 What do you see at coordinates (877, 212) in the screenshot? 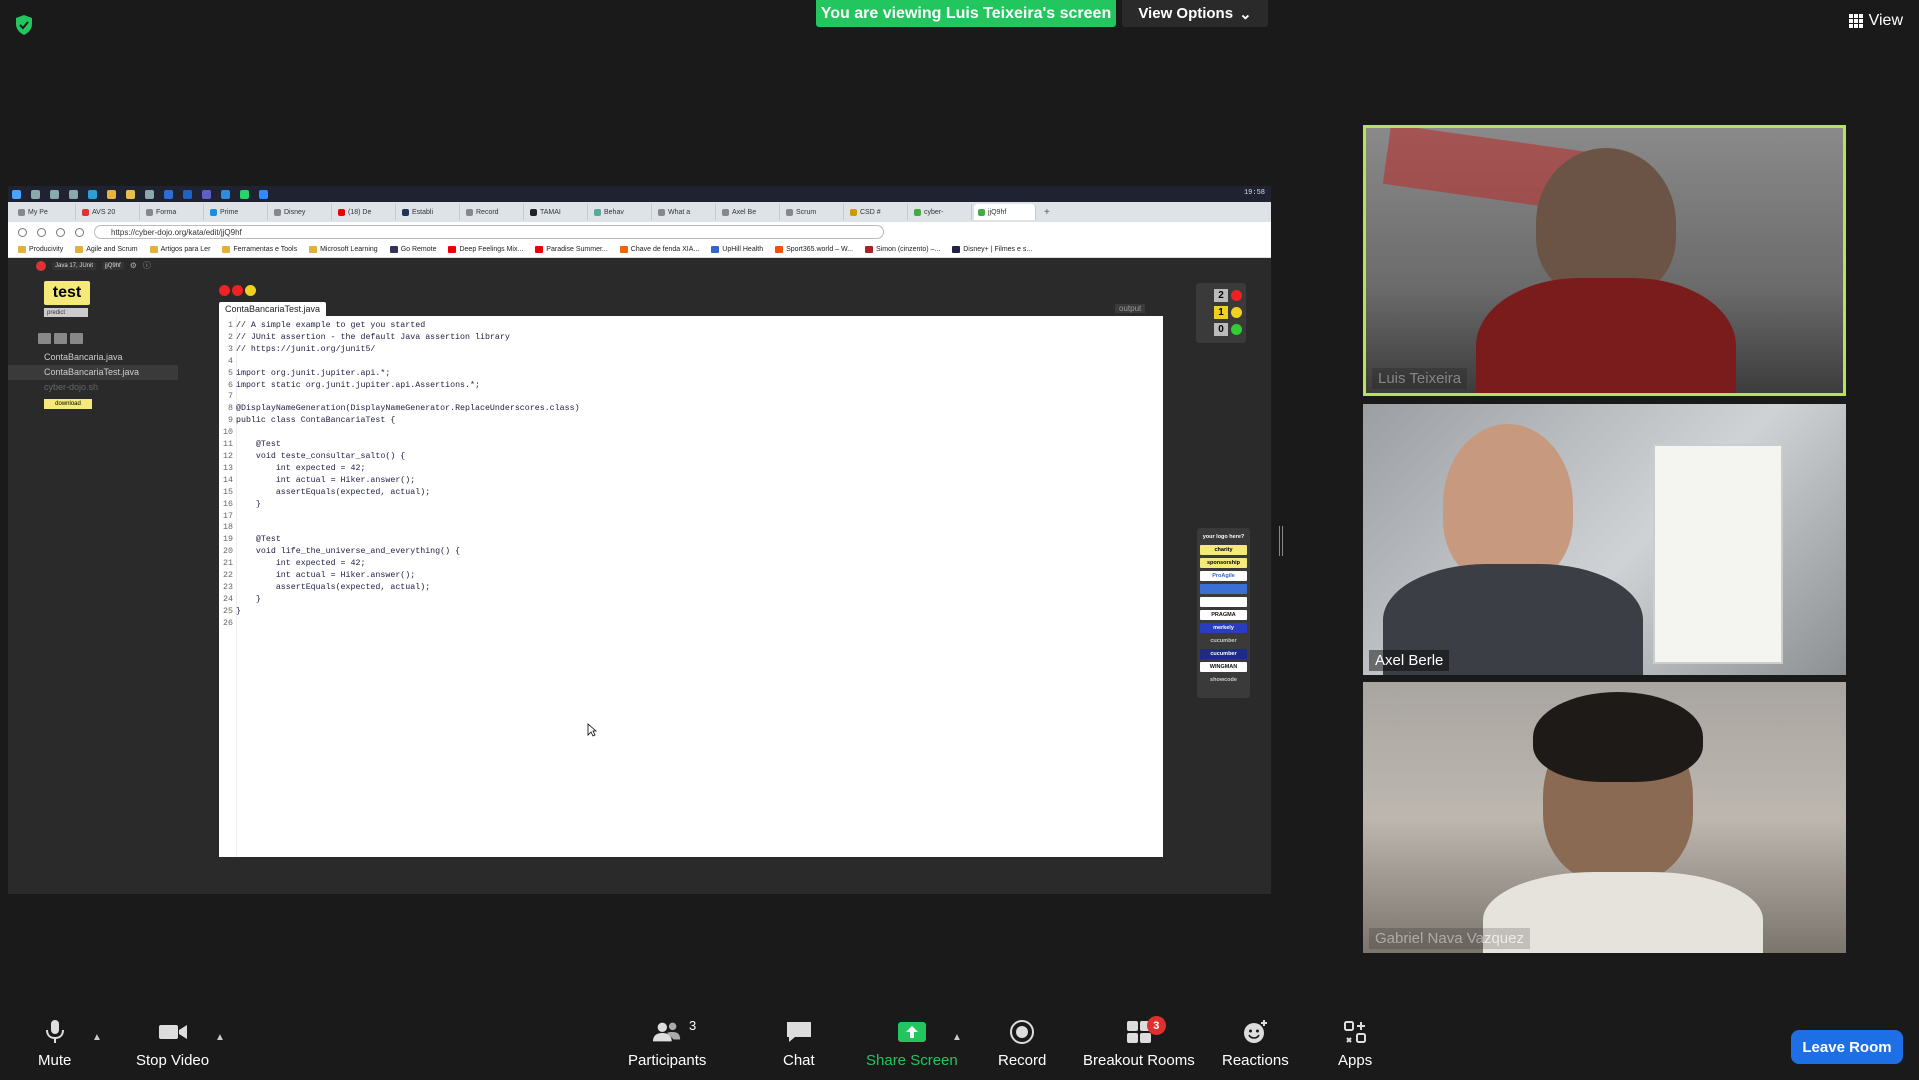
I see `browser-tab: CSD #` at bounding box center [877, 212].